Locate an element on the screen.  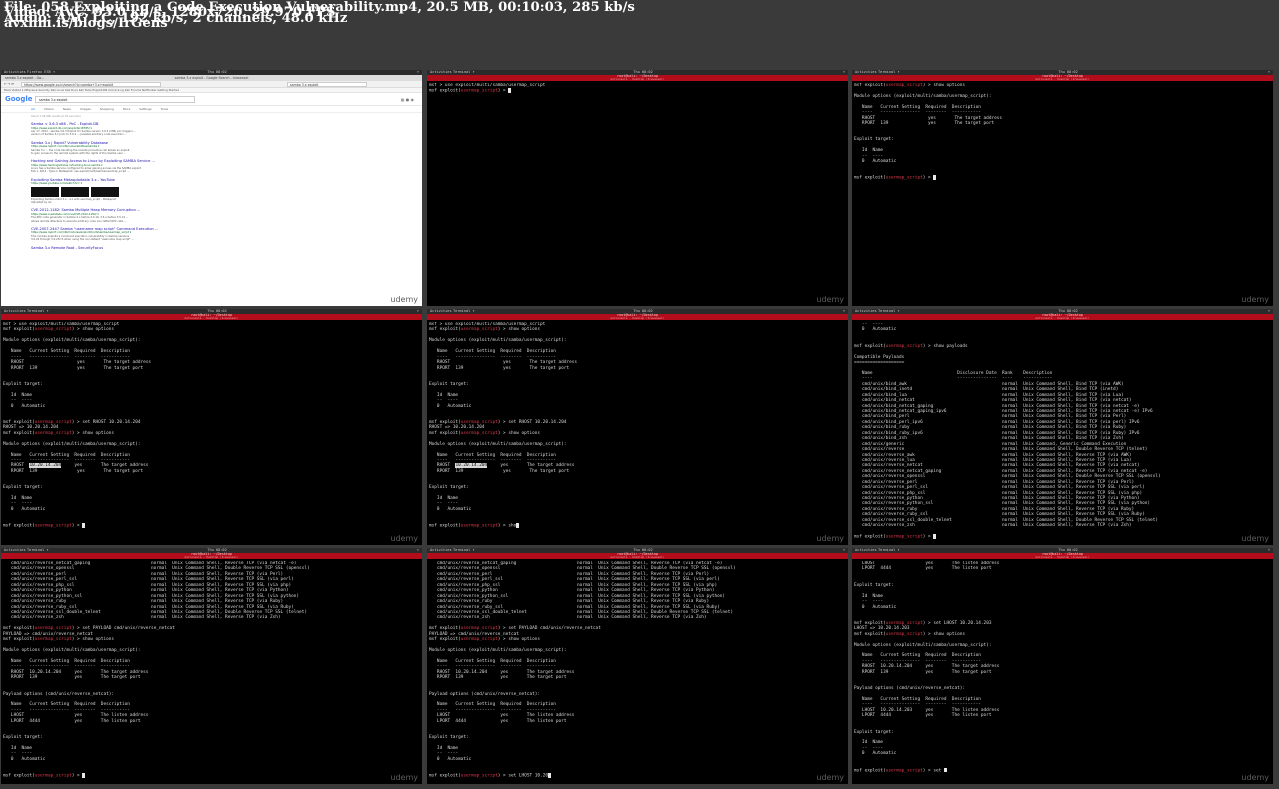
terminal-line: msf exploit(usermap_script) > set is located at coordinates (1062, 770).